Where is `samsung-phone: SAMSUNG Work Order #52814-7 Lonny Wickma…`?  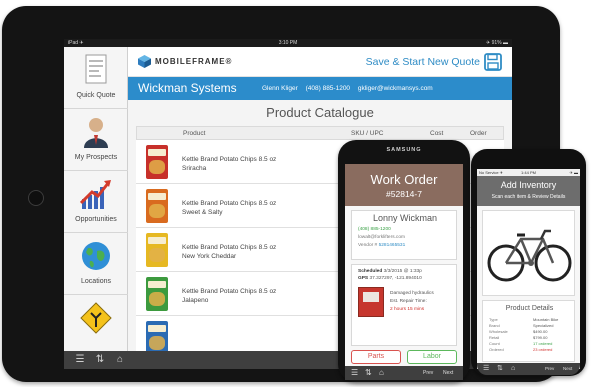 samsung-phone: SAMSUNG Work Order #52814-7 Lonny Wickma… is located at coordinates (404, 261).